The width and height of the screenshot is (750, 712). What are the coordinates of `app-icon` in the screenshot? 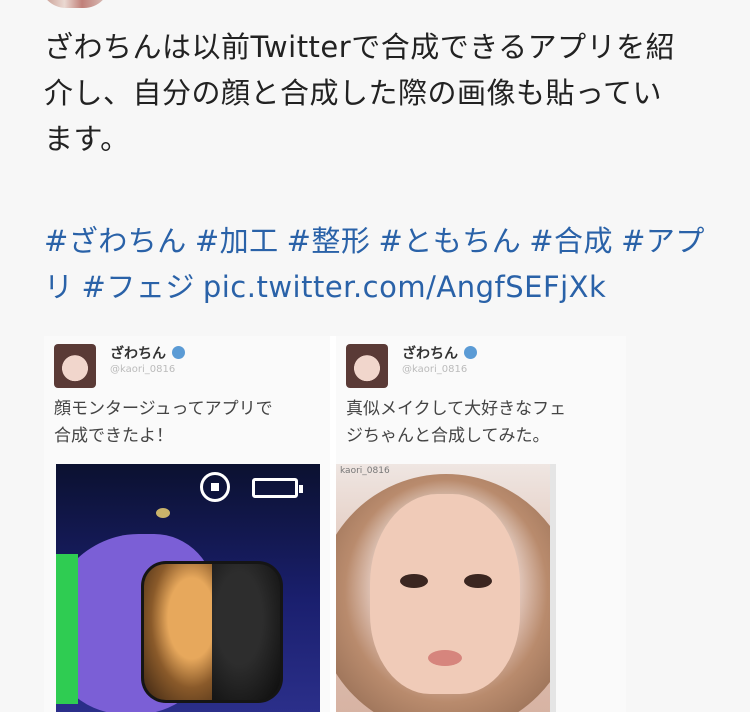 It's located at (212, 632).